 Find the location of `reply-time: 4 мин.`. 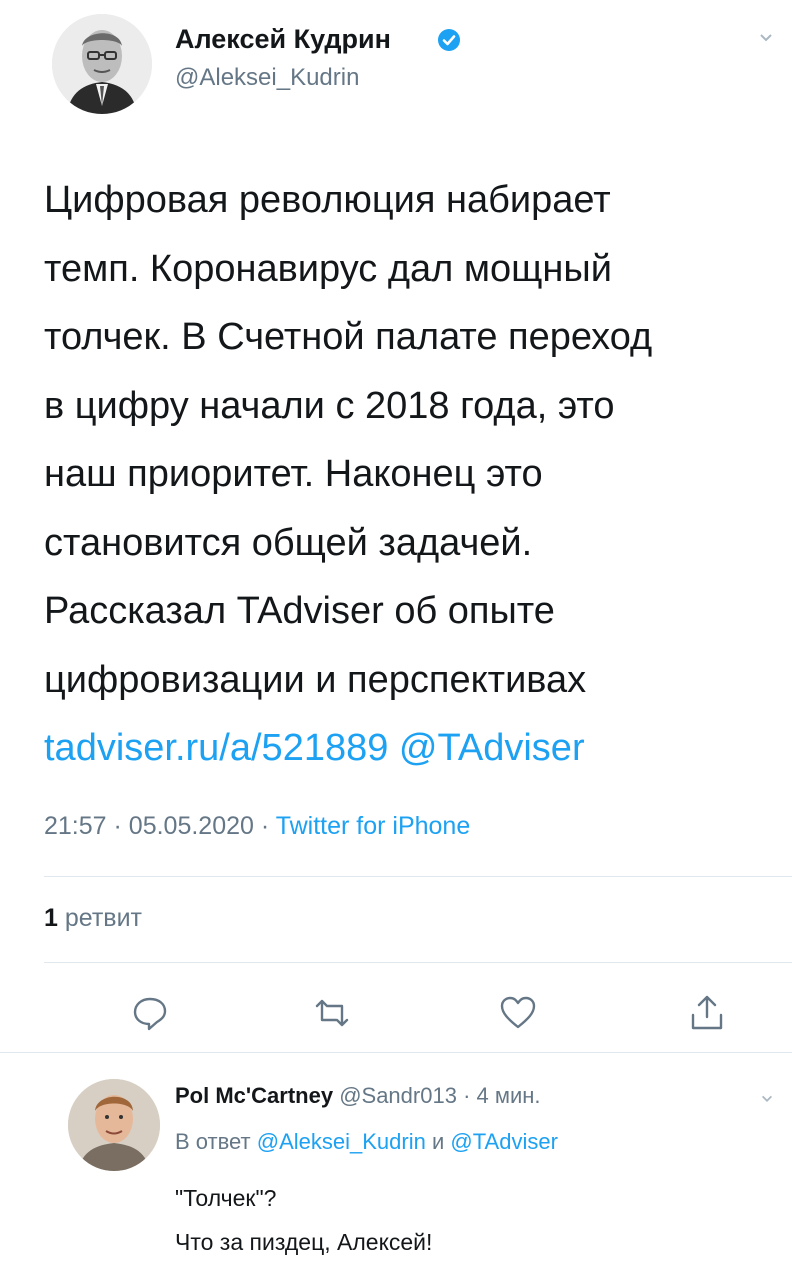

reply-time: 4 мин. is located at coordinates (508, 1095).